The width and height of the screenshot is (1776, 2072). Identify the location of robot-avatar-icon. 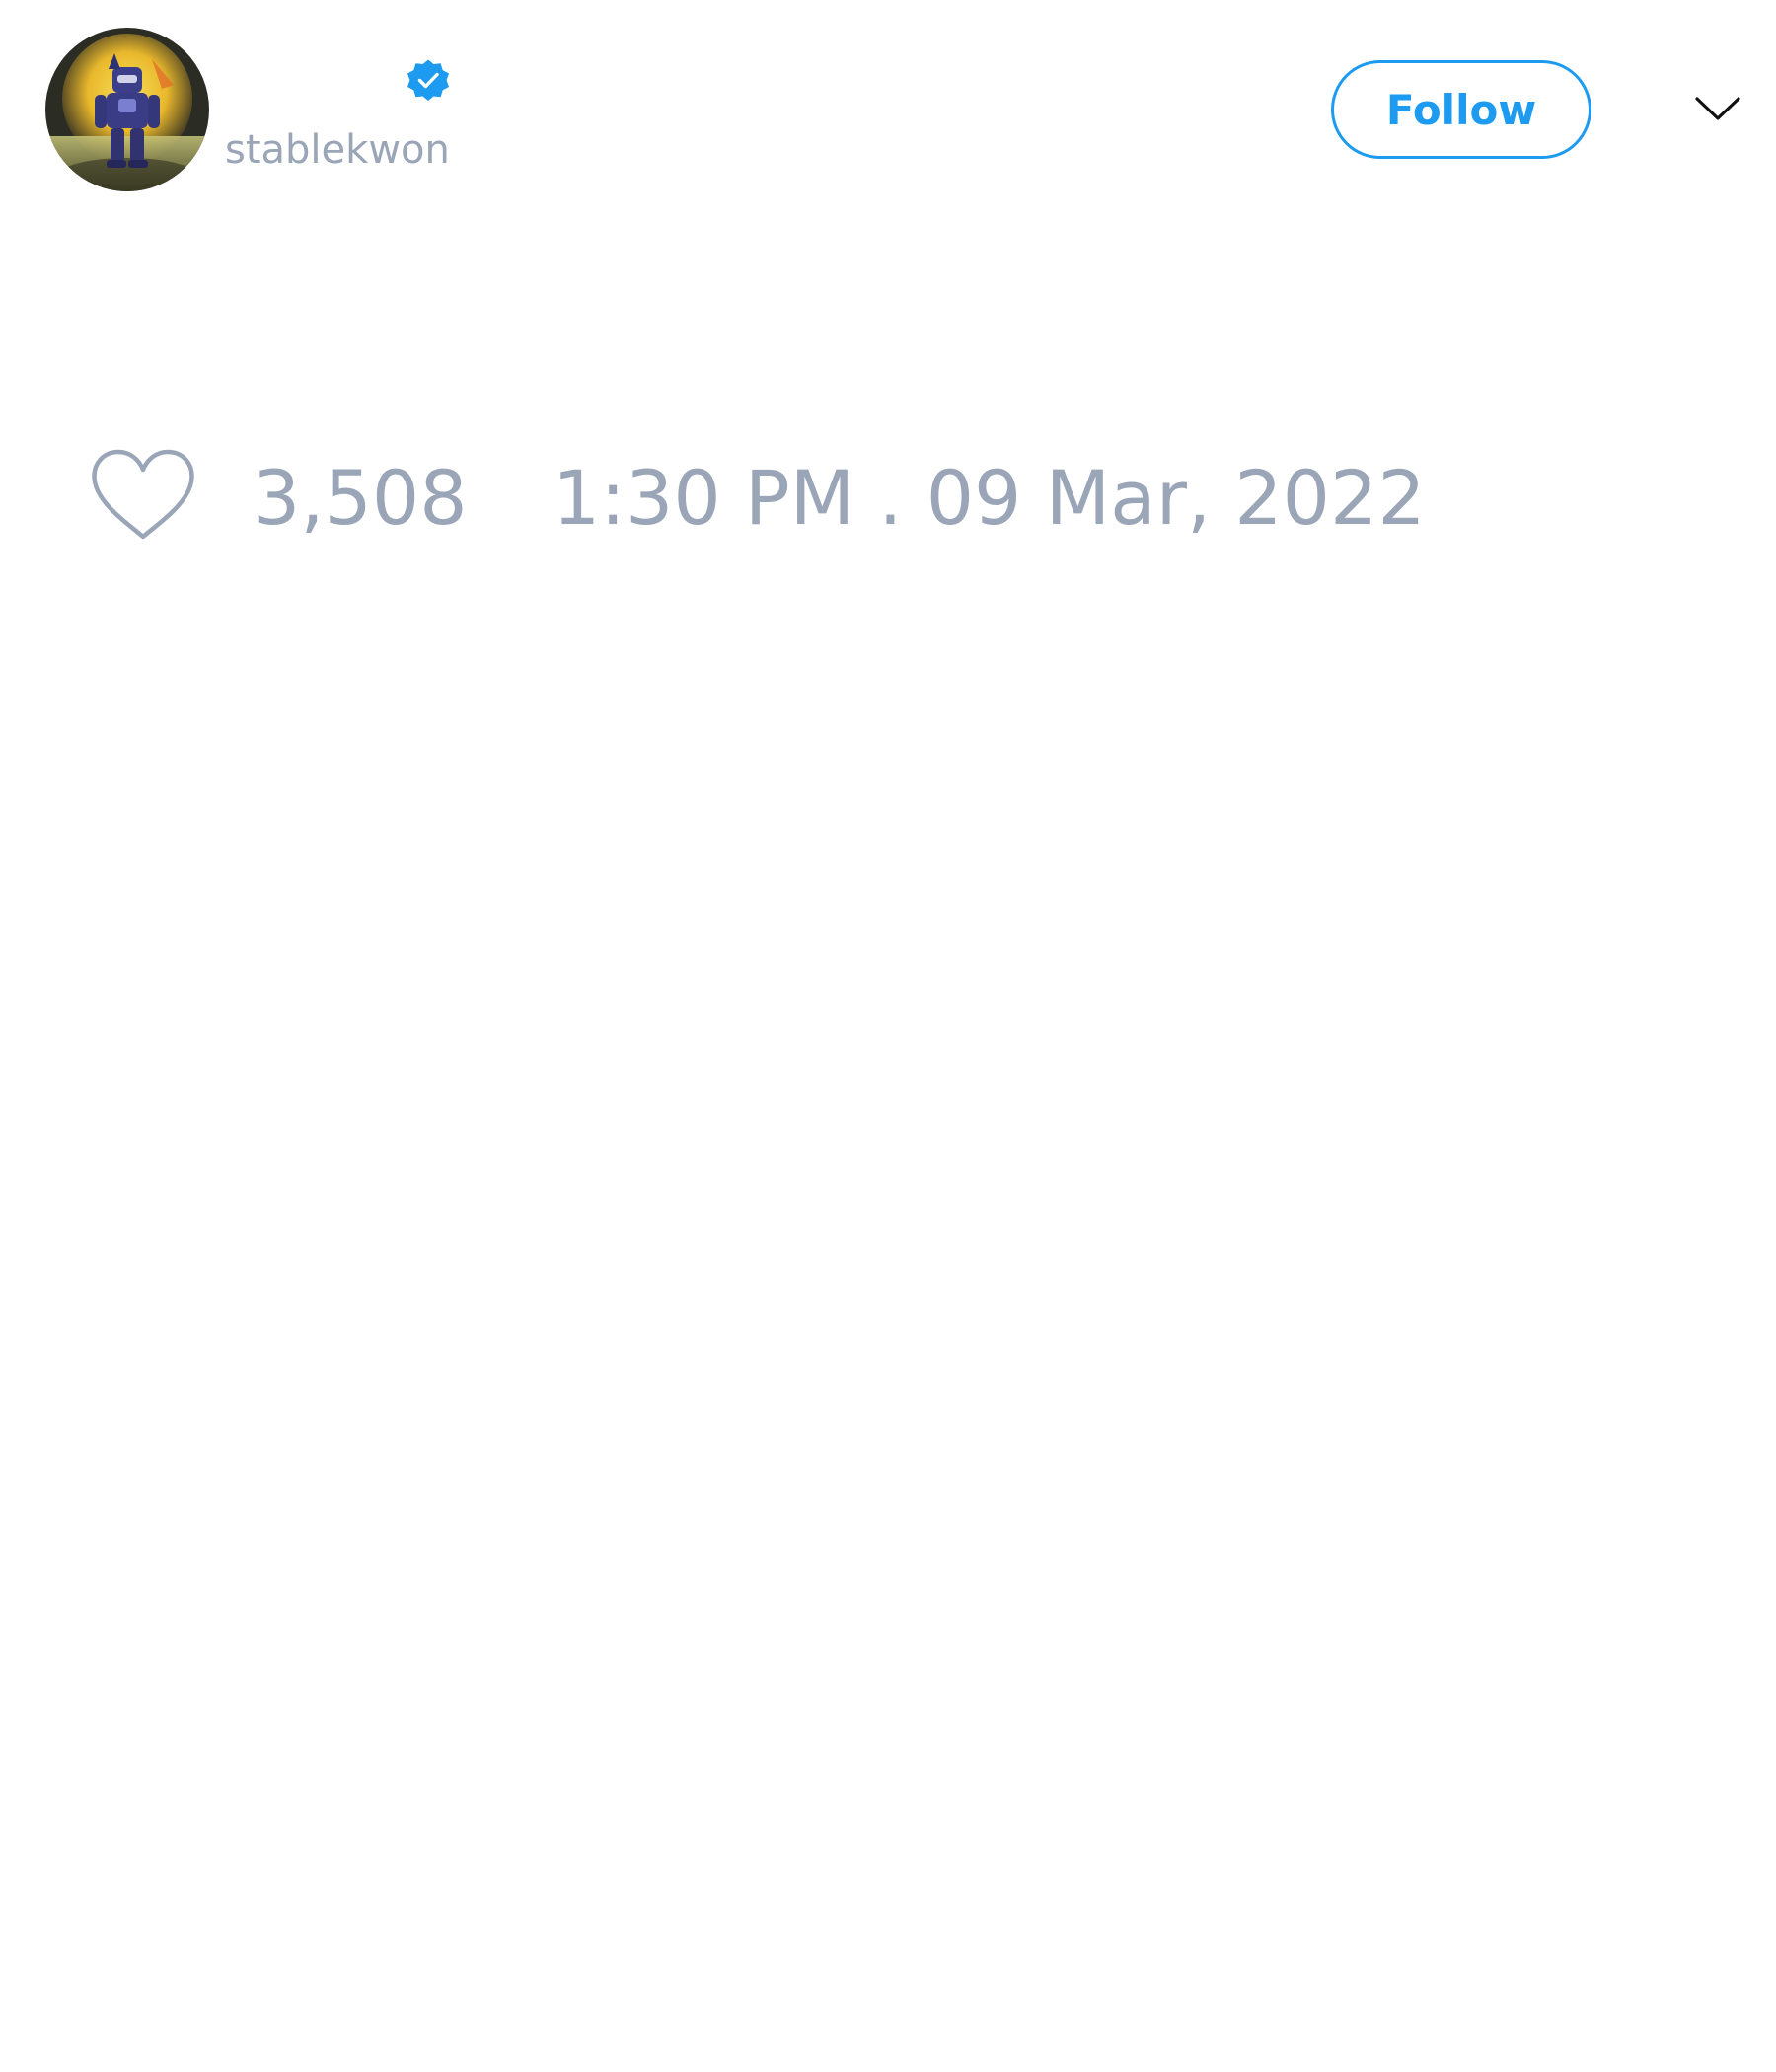
(127, 110).